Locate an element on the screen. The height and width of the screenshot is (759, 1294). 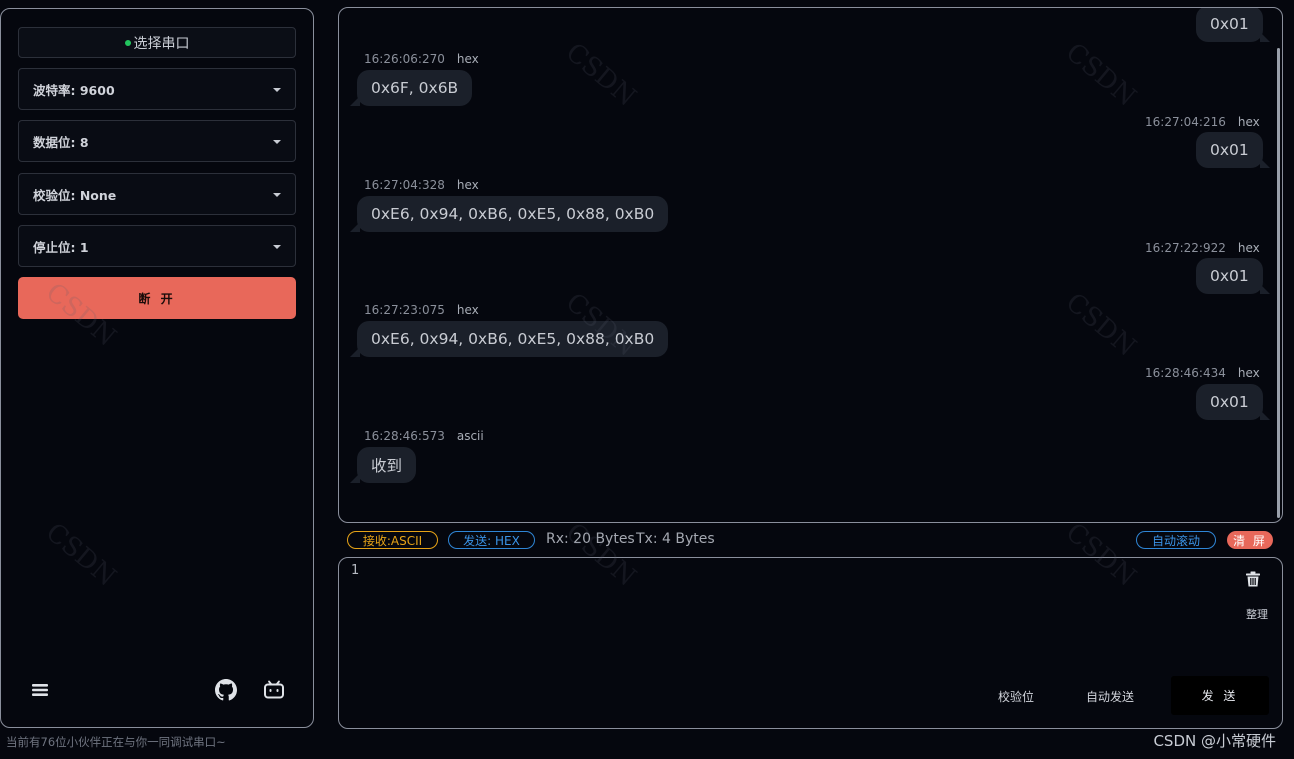
message-meta: 16:27:04:216 hex is located at coordinates (1202, 122).